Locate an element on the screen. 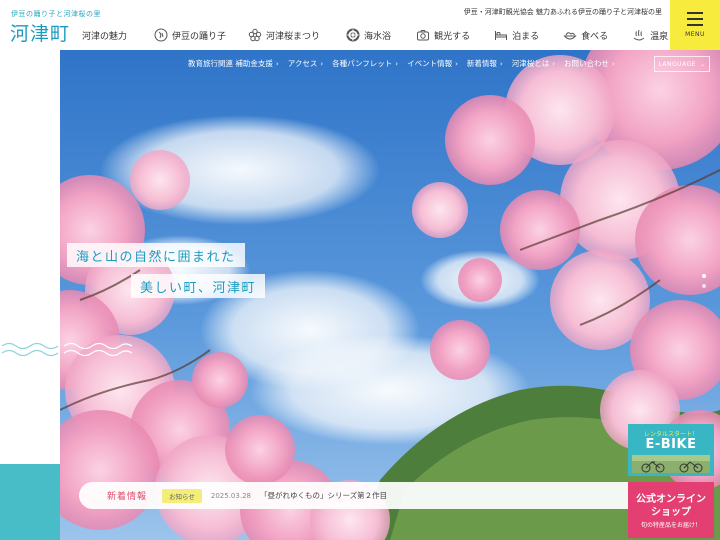 This screenshot has height=540, width=720. online-shop-banner: 公式オンライン ショップ 旬の特産品をお届け！ is located at coordinates (671, 510).